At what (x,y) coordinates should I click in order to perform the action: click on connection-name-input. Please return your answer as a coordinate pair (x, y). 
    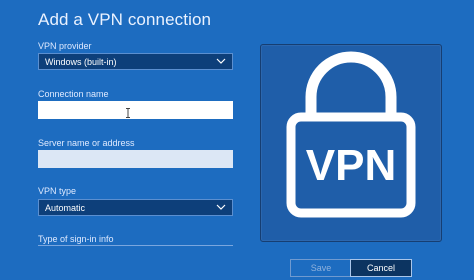
    Looking at the image, I should click on (135, 110).